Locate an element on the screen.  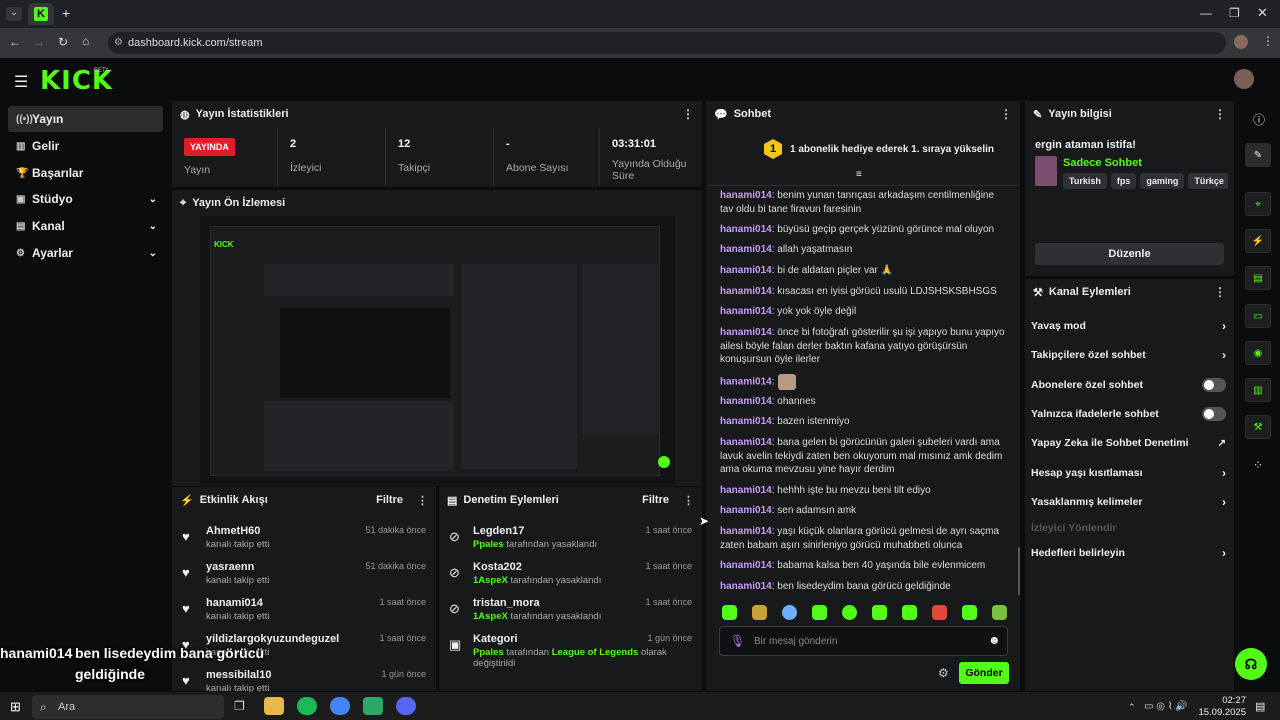
notification-icon: ▤ is located at coordinates (1260, 706).